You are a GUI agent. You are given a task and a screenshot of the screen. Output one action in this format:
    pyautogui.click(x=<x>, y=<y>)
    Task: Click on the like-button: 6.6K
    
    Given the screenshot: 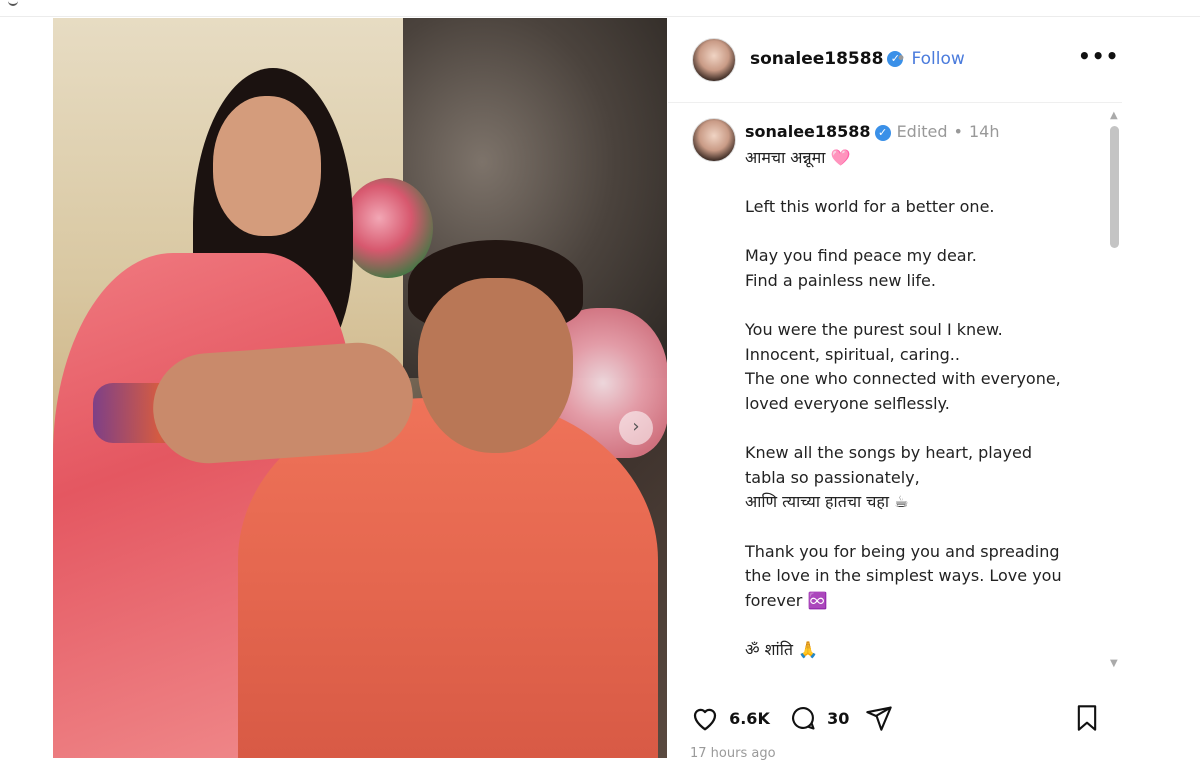 What is the action you would take?
    pyautogui.click(x=730, y=720)
    